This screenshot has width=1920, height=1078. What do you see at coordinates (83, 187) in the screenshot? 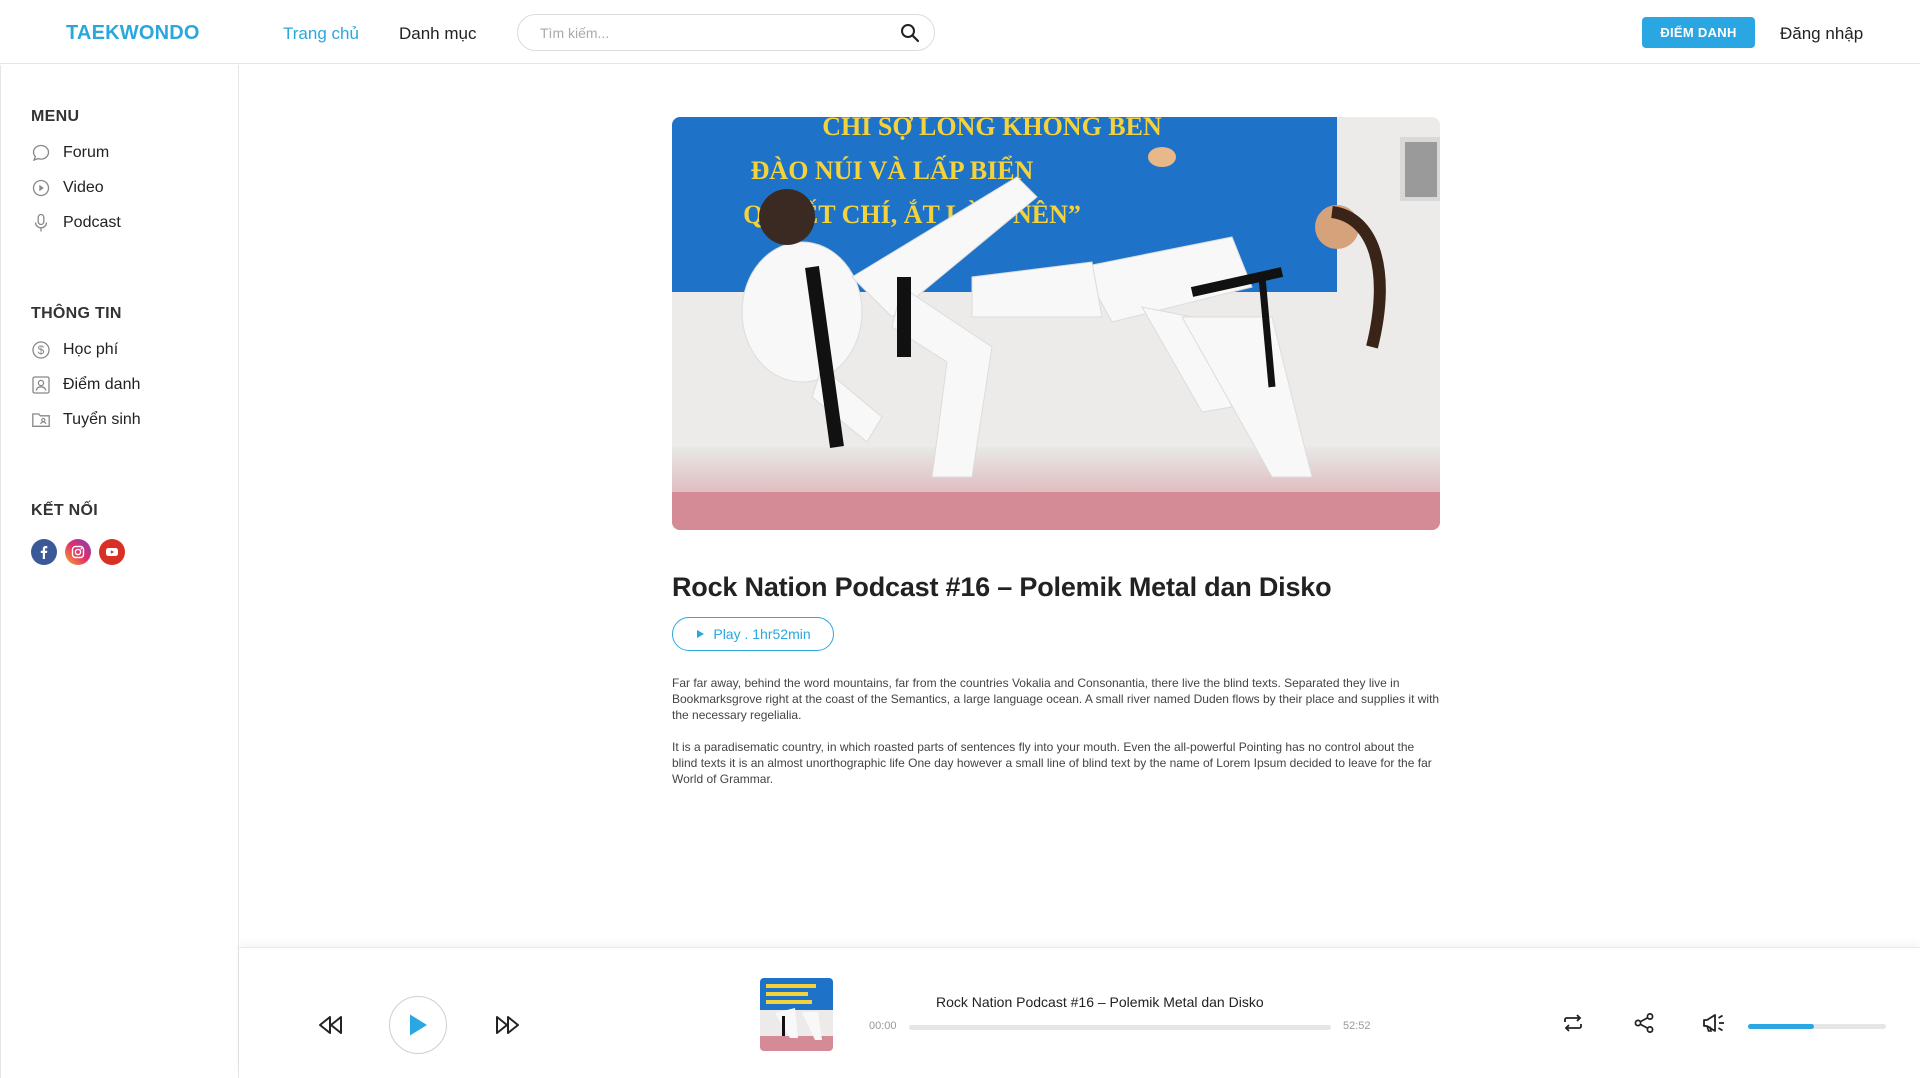
I see `sidebar-item-label: Video` at bounding box center [83, 187].